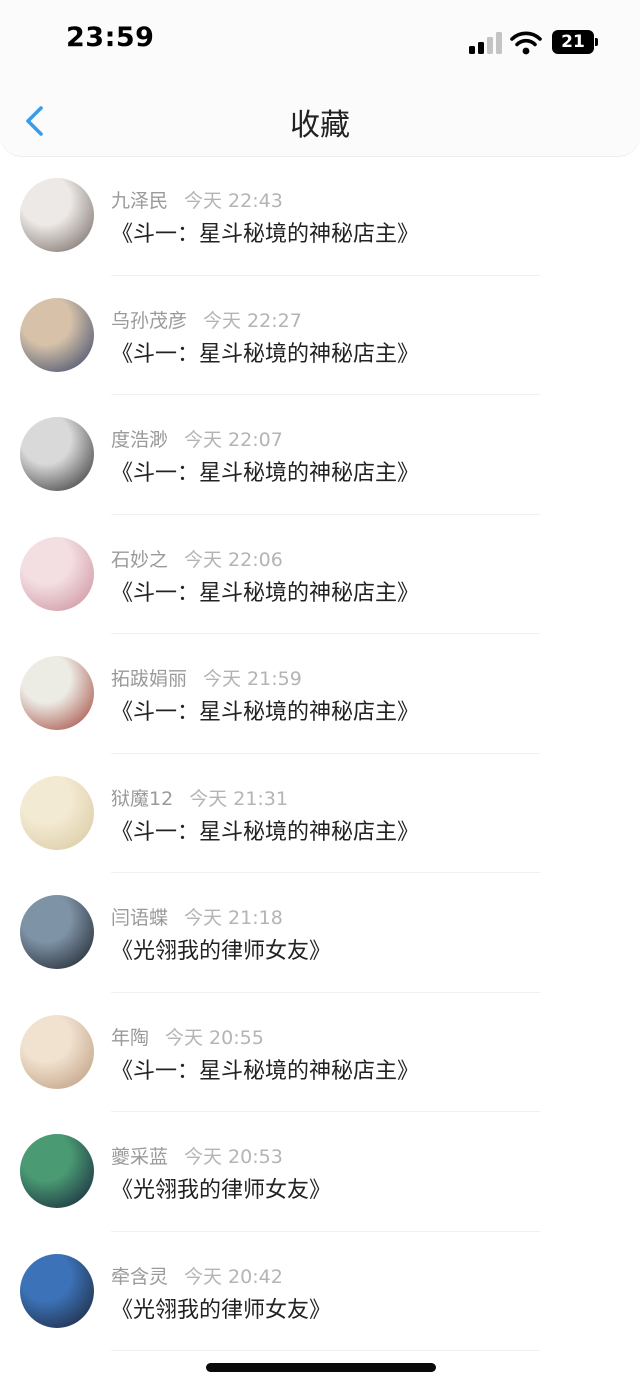  I want to click on username: 闫语蝶, so click(139, 918).